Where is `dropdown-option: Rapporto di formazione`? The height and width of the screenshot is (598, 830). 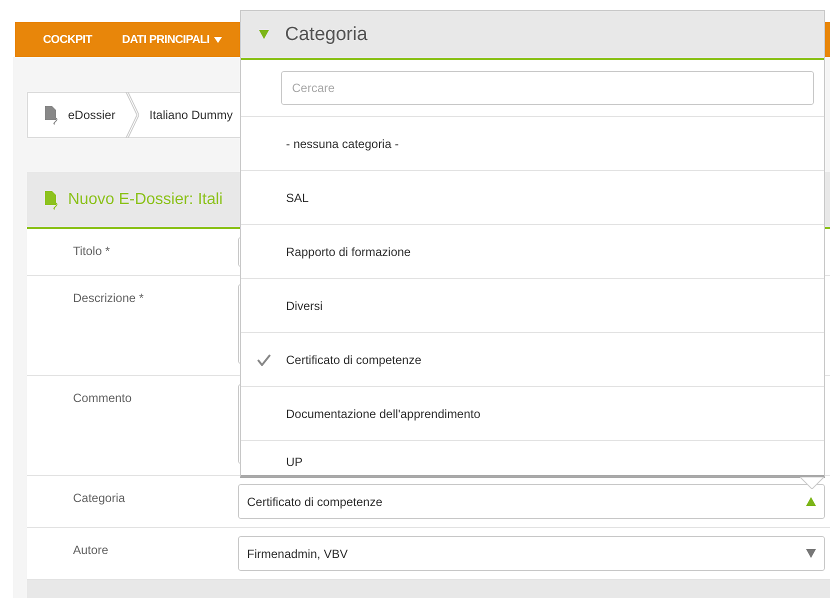 dropdown-option: Rapporto di formazione is located at coordinates (532, 252).